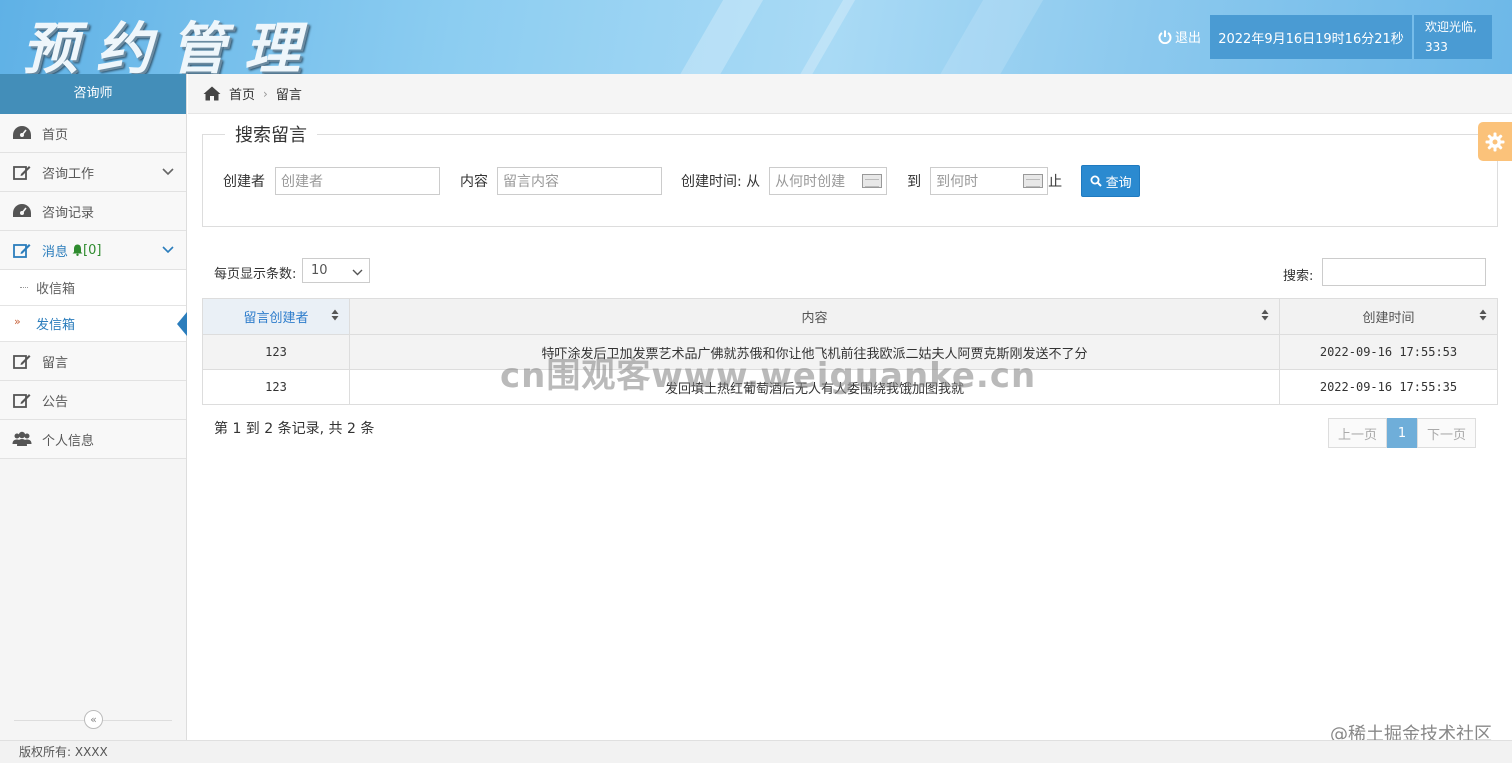 The height and width of the screenshot is (763, 1512). What do you see at coordinates (1096, 181) in the screenshot?
I see `search-icon` at bounding box center [1096, 181].